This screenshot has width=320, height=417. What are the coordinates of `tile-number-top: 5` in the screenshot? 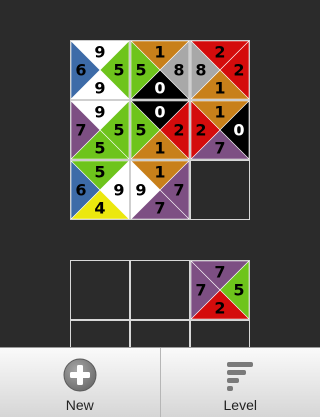 It's located at (99, 172).